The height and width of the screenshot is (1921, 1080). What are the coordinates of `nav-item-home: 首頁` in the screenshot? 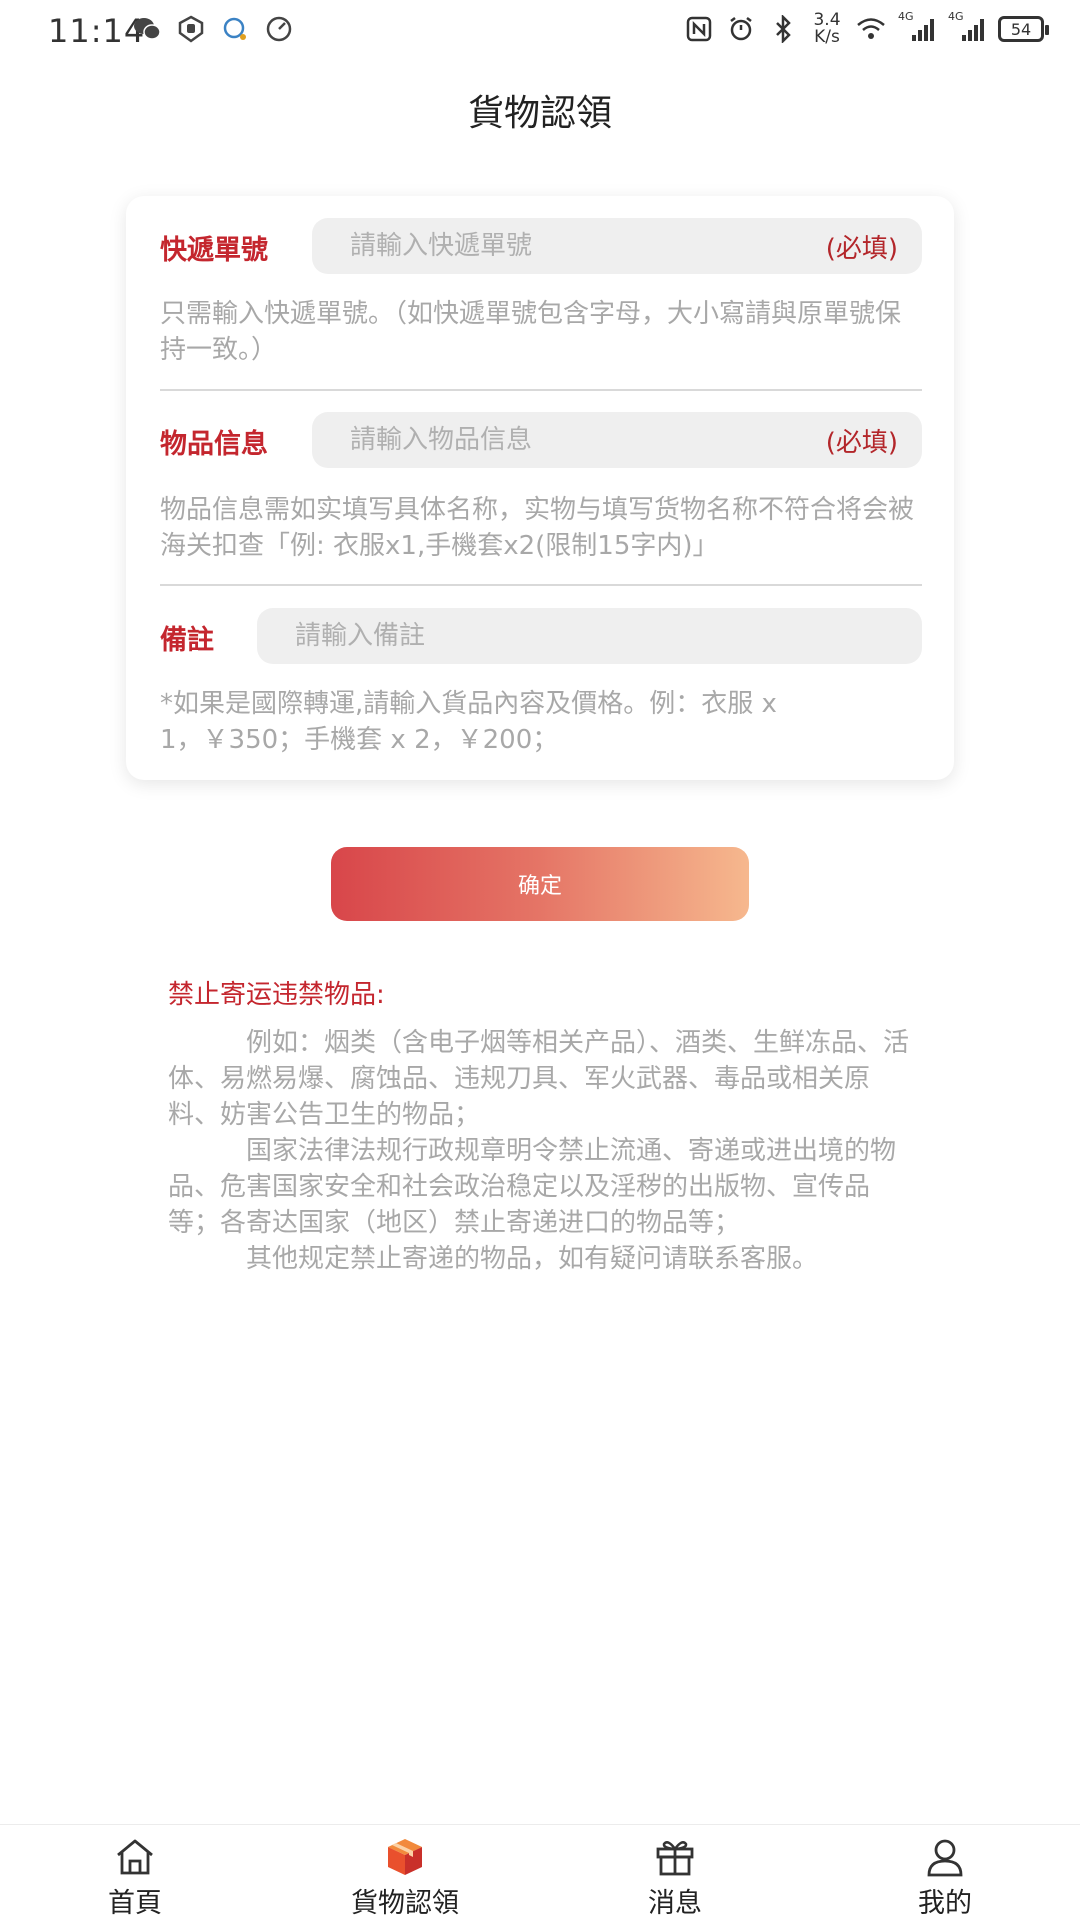 It's located at (135, 1873).